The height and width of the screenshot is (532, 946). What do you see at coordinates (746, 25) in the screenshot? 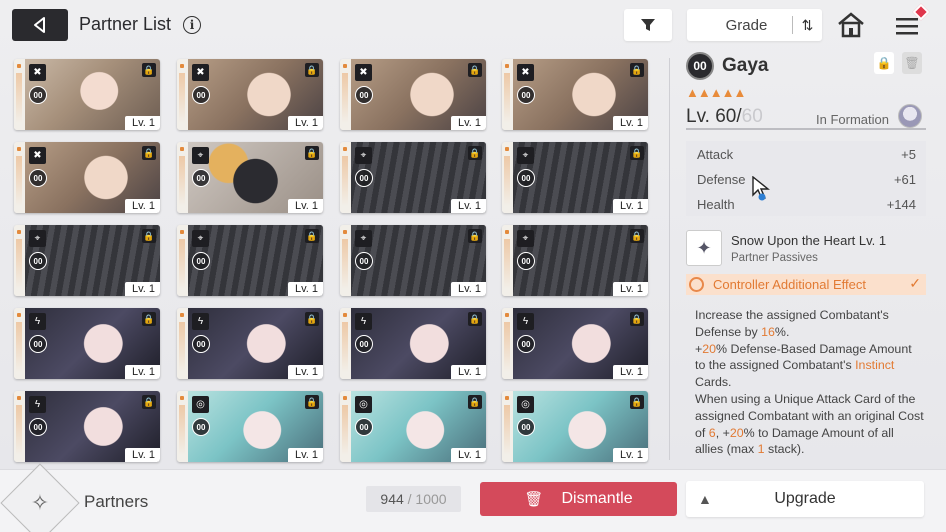
I see `sort-label: Grade` at bounding box center [746, 25].